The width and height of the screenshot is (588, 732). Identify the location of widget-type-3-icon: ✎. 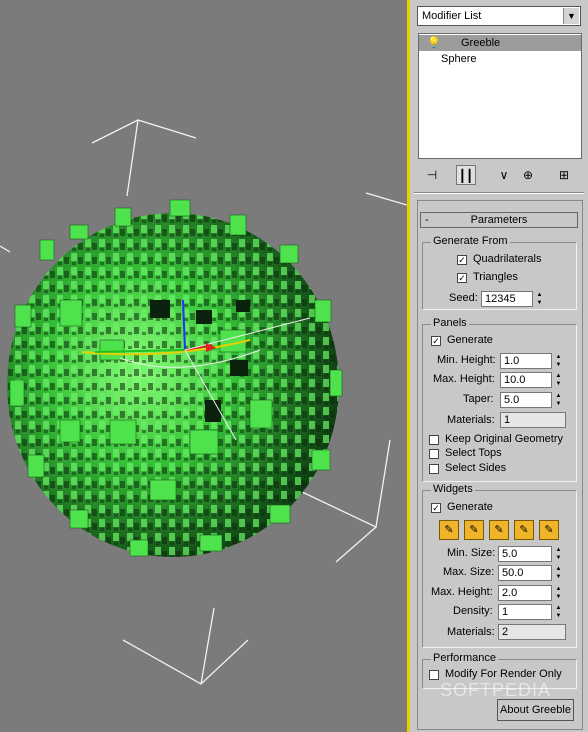
(499, 530).